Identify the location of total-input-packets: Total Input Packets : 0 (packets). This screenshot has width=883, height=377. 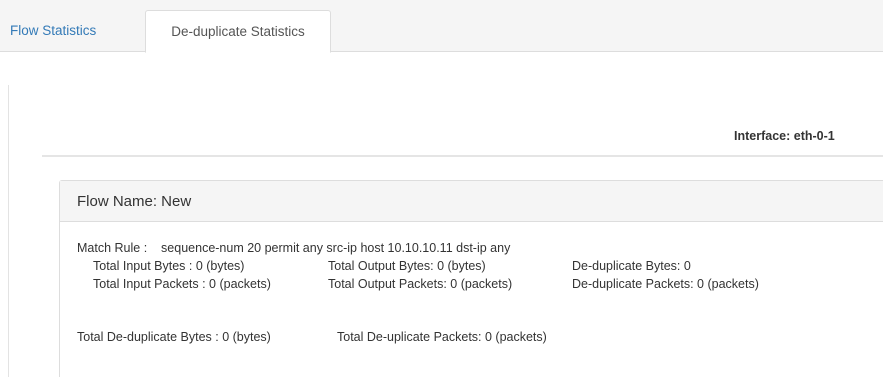
(182, 284).